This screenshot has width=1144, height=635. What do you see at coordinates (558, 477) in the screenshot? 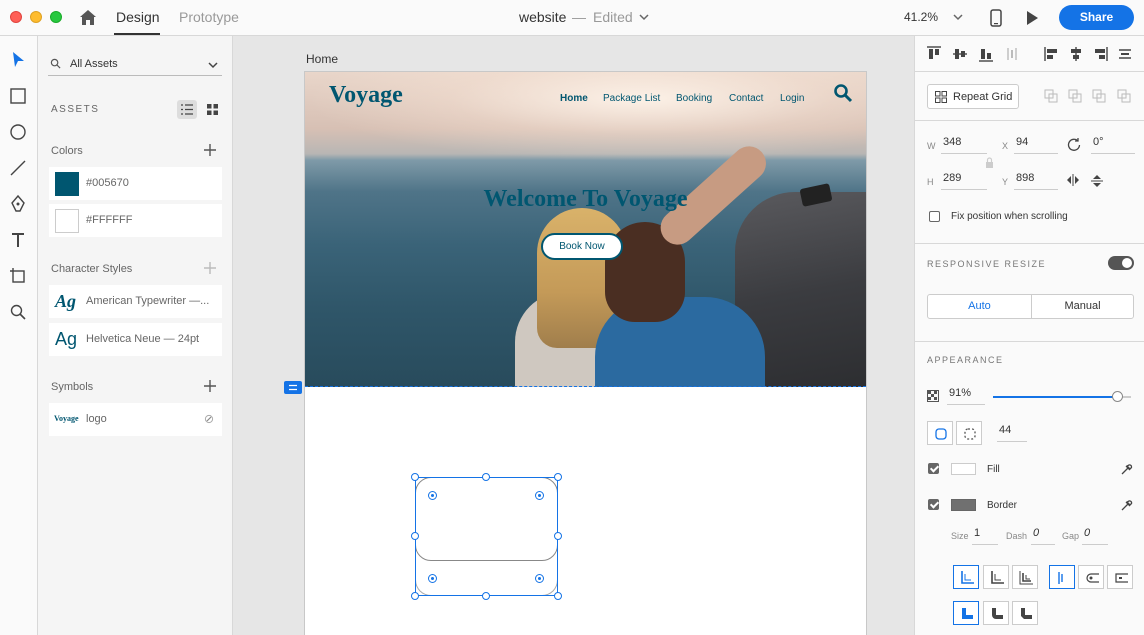
I see `resize-handle-top-right` at bounding box center [558, 477].